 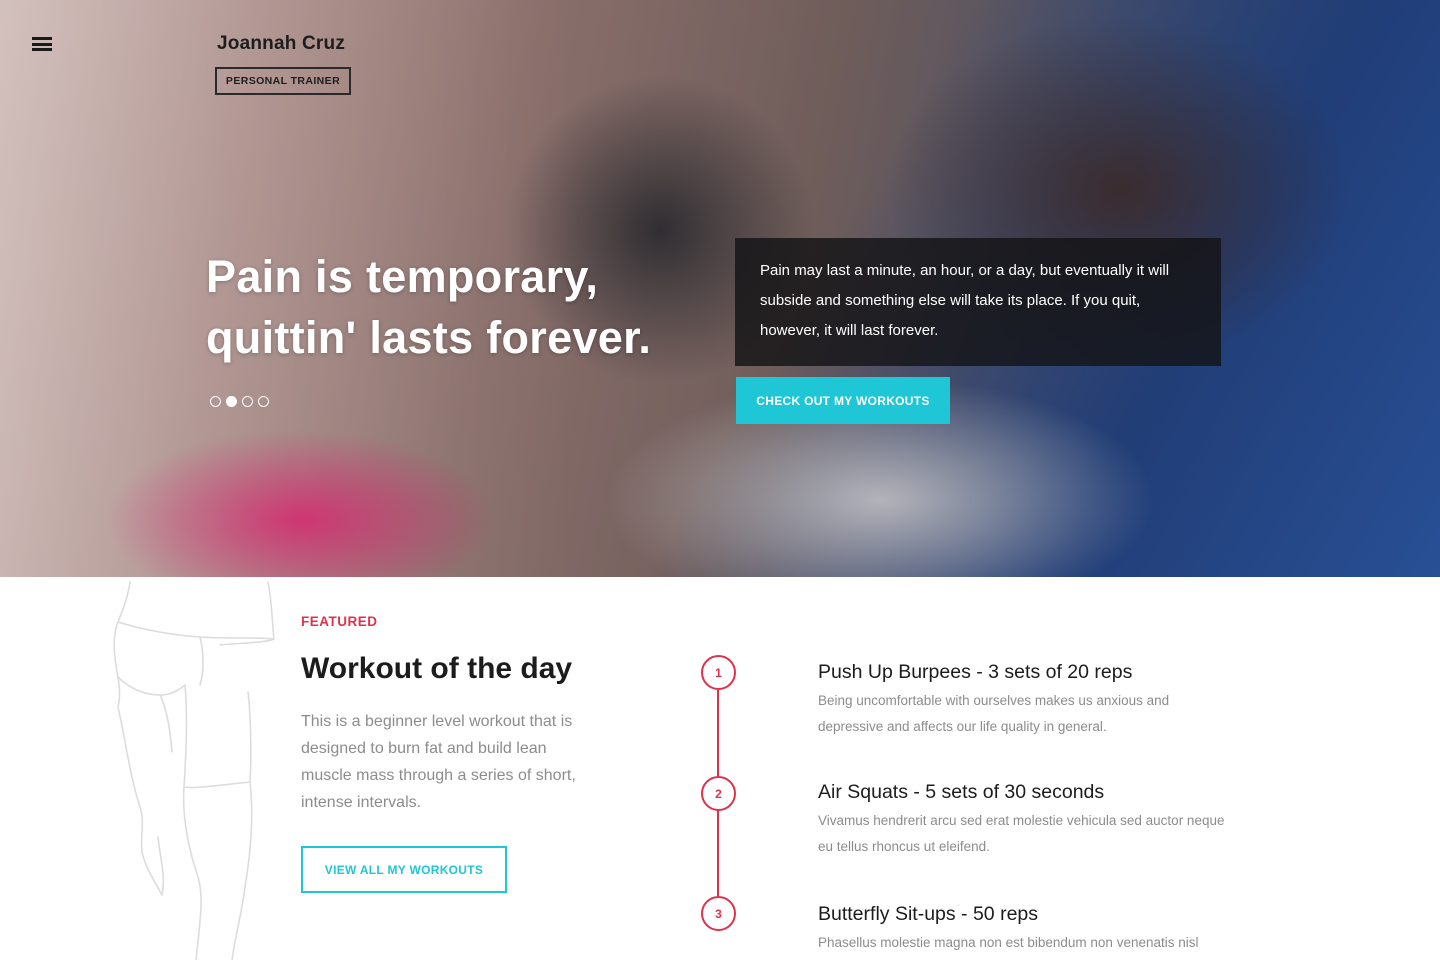 What do you see at coordinates (928, 914) in the screenshot?
I see `exercise-title-3: Butterfly Sit-ups - 50 reps` at bounding box center [928, 914].